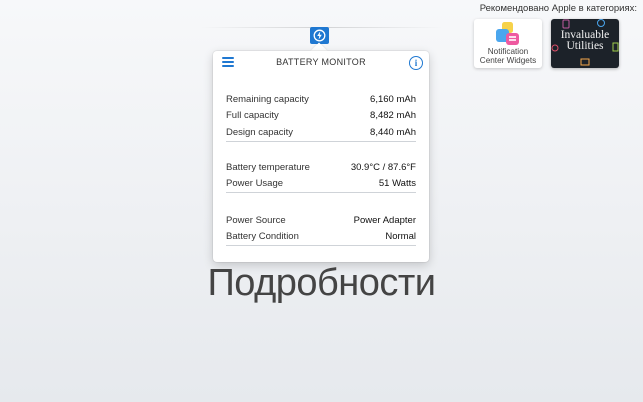  Describe the element at coordinates (508, 60) in the screenshot. I see `caption-line: Center Widgets` at that location.